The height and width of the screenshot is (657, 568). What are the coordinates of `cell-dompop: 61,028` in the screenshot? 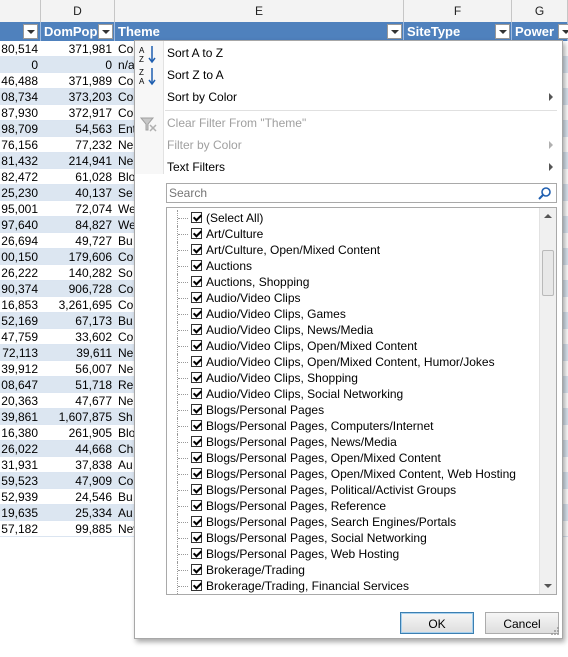 It's located at (78, 177).